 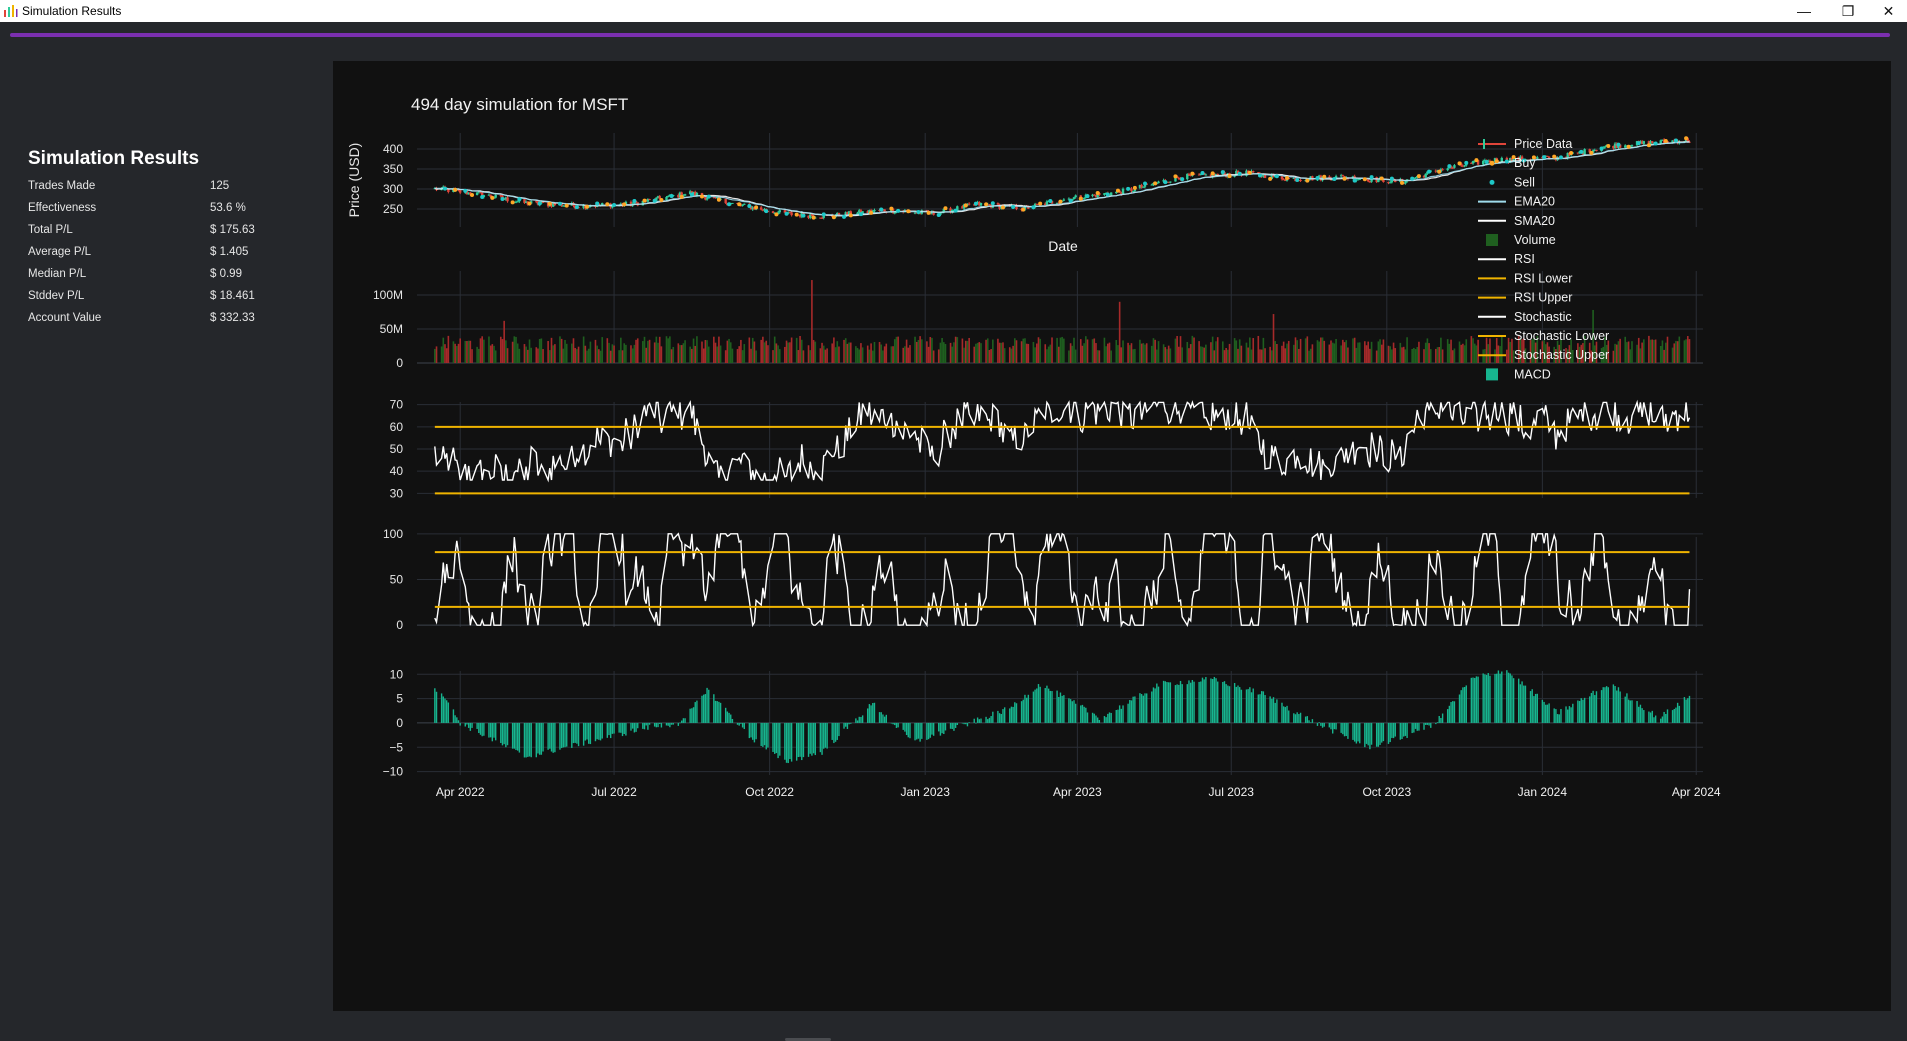 What do you see at coordinates (1848, 11) in the screenshot?
I see `restore-button: ❐` at bounding box center [1848, 11].